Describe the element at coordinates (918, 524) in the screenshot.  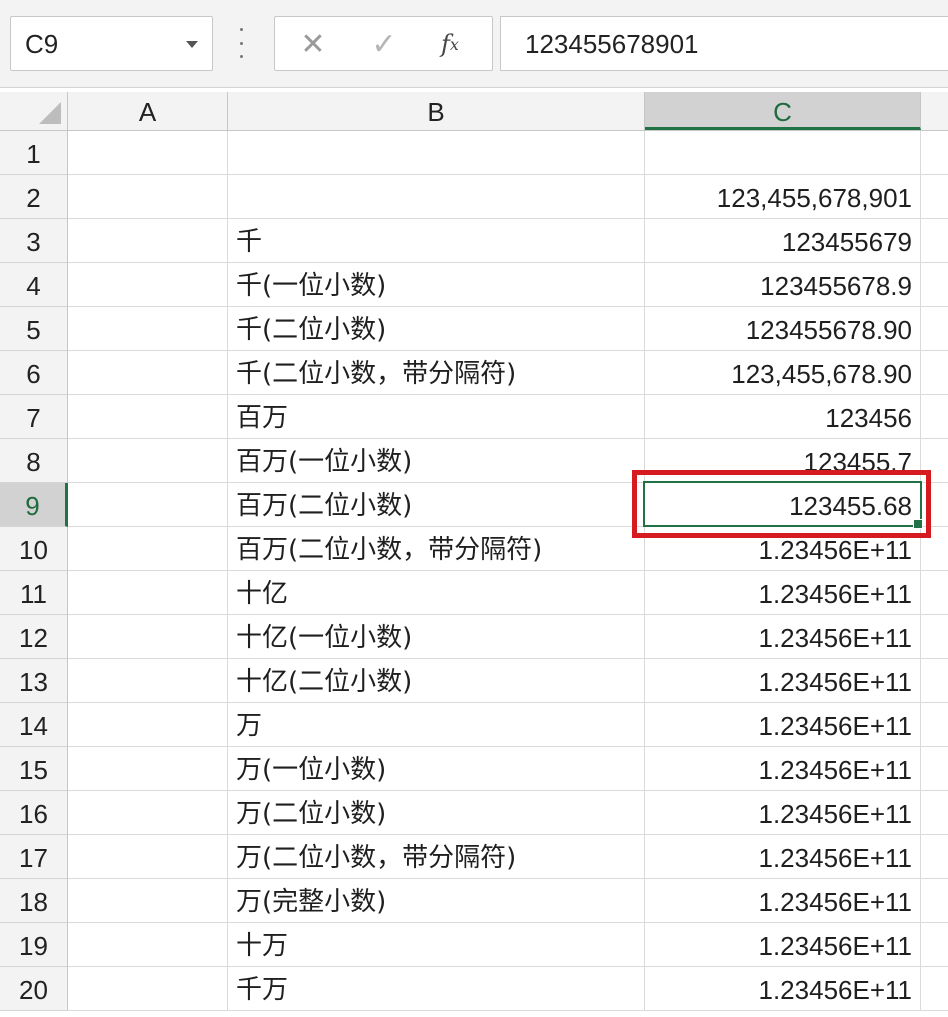
I see `fill-handle` at that location.